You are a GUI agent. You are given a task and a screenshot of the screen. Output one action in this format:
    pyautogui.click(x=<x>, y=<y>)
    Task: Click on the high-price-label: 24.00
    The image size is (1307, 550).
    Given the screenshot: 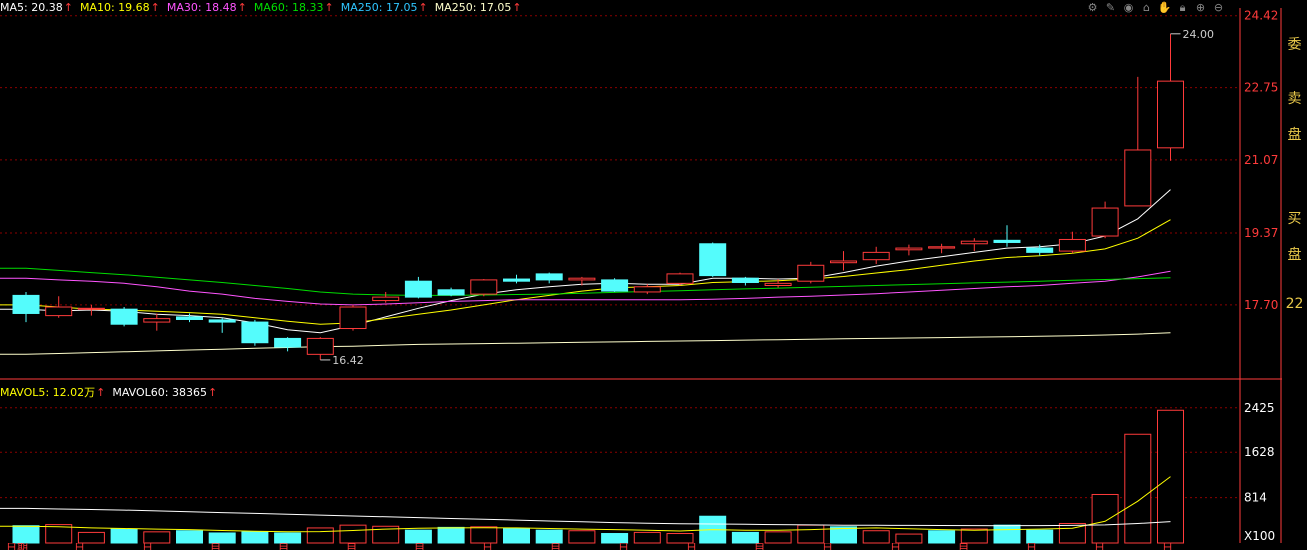 What is the action you would take?
    pyautogui.click(x=1199, y=34)
    